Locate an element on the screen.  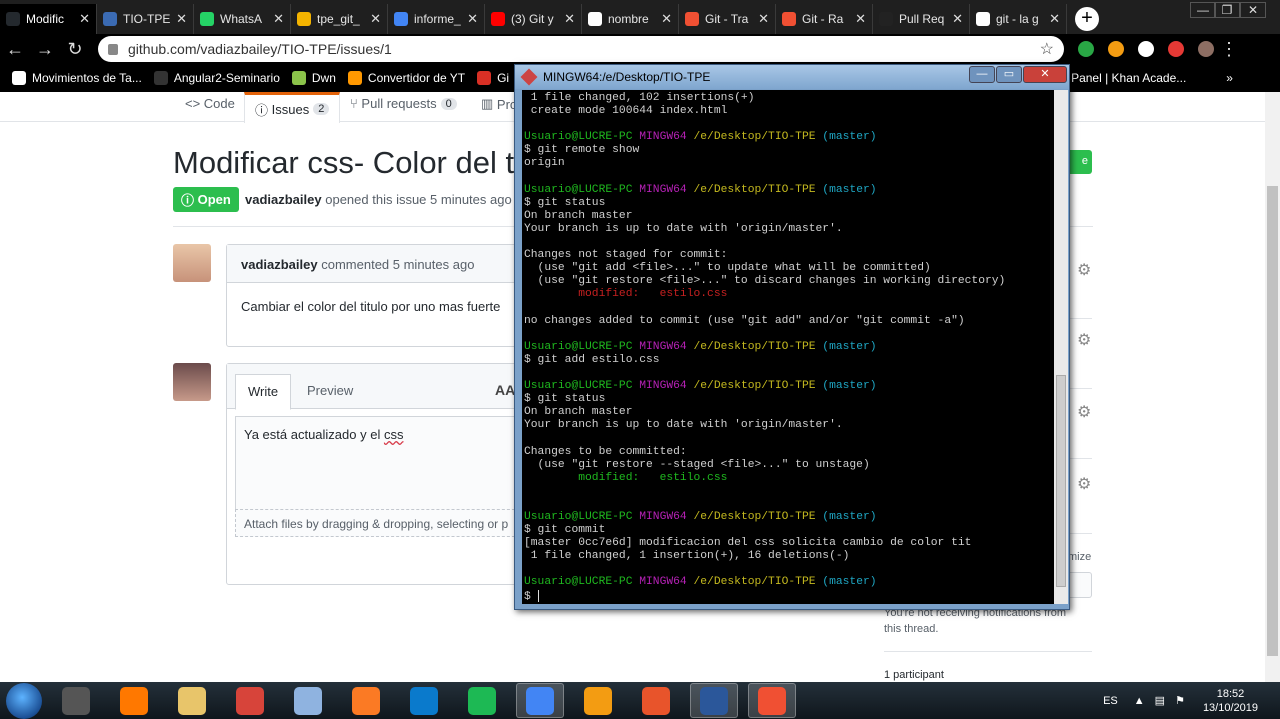
browser-tab: Pull Req ✕ is located at coordinates (921, 19).